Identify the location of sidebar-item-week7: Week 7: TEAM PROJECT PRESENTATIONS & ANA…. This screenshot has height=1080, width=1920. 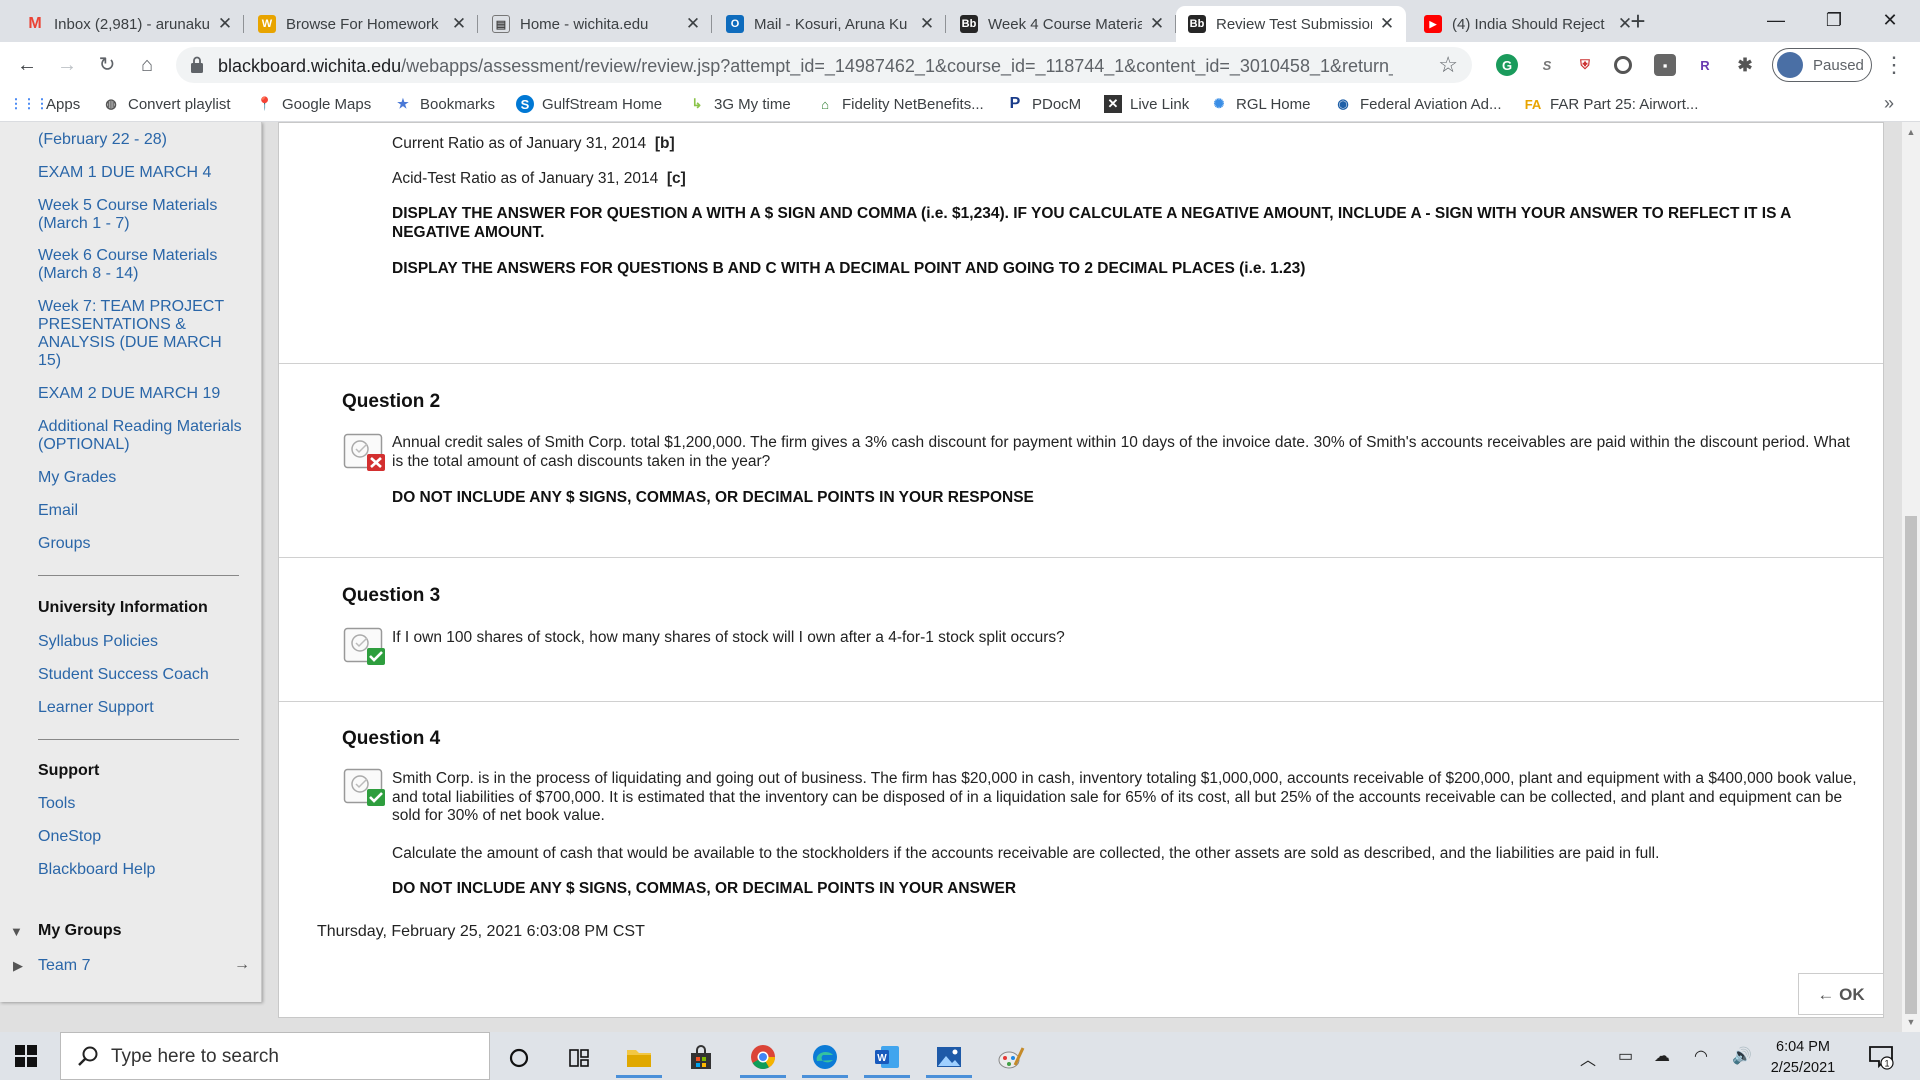
(143, 334).